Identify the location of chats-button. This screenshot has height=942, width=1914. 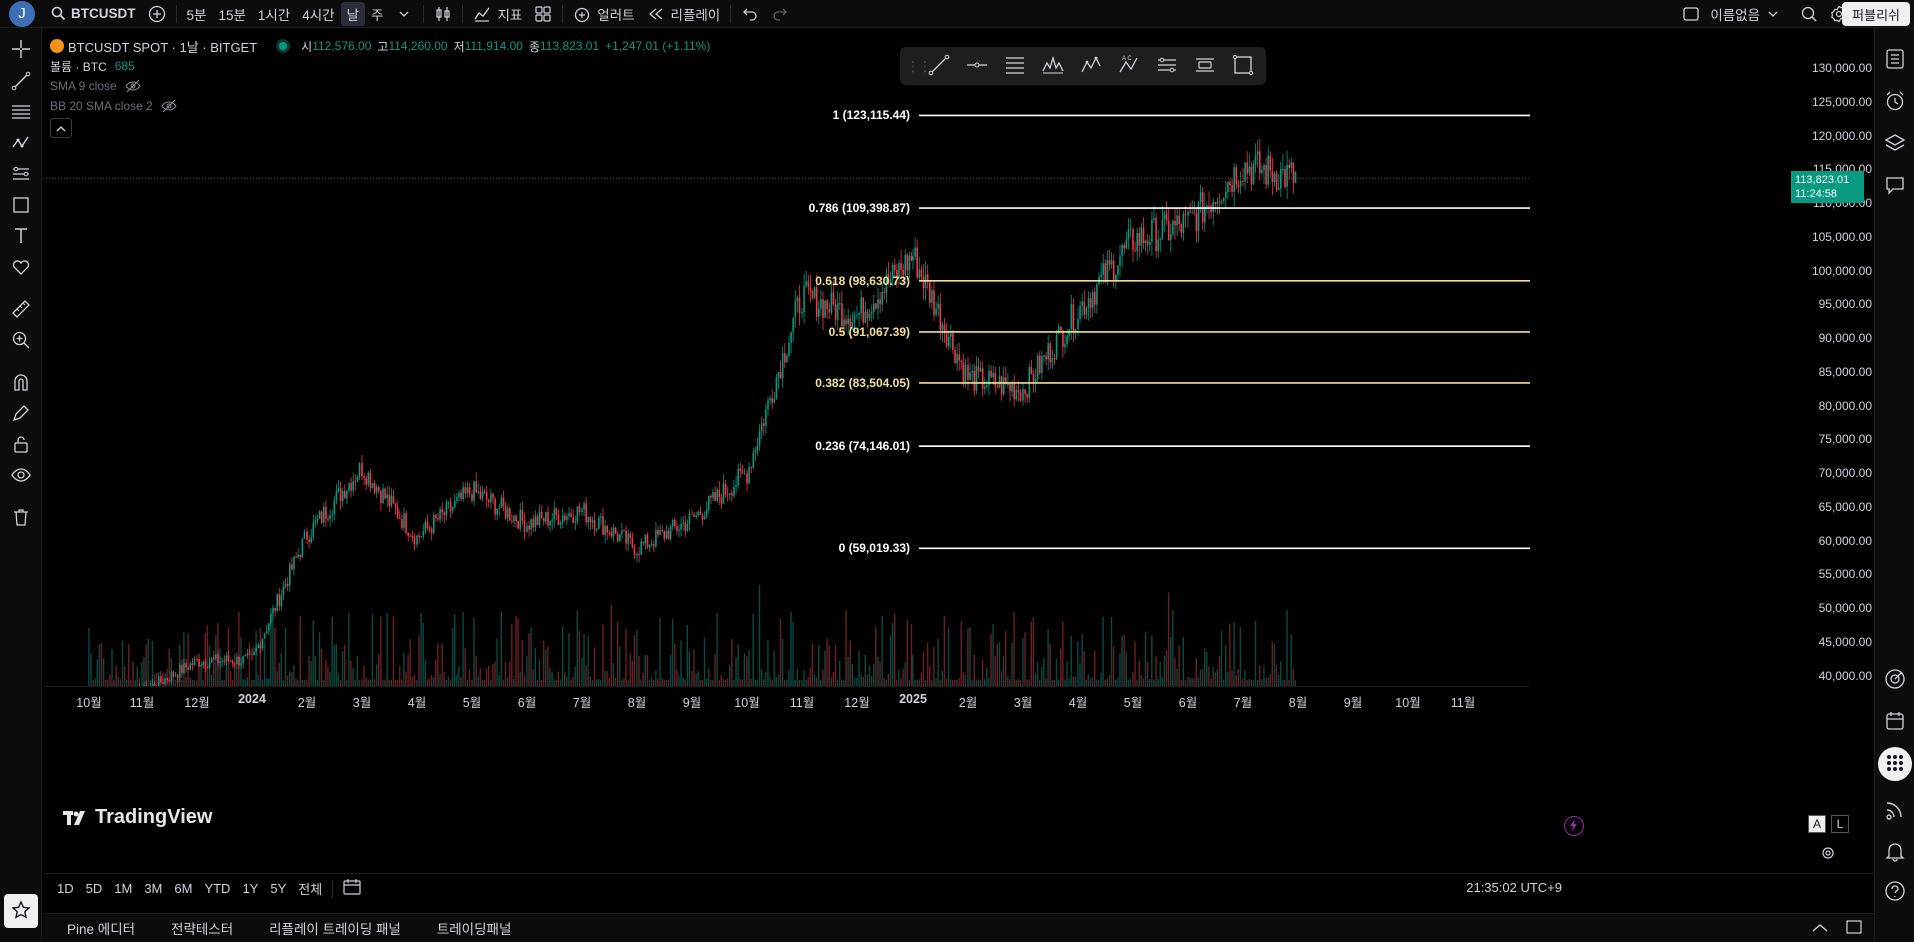
(1895, 186).